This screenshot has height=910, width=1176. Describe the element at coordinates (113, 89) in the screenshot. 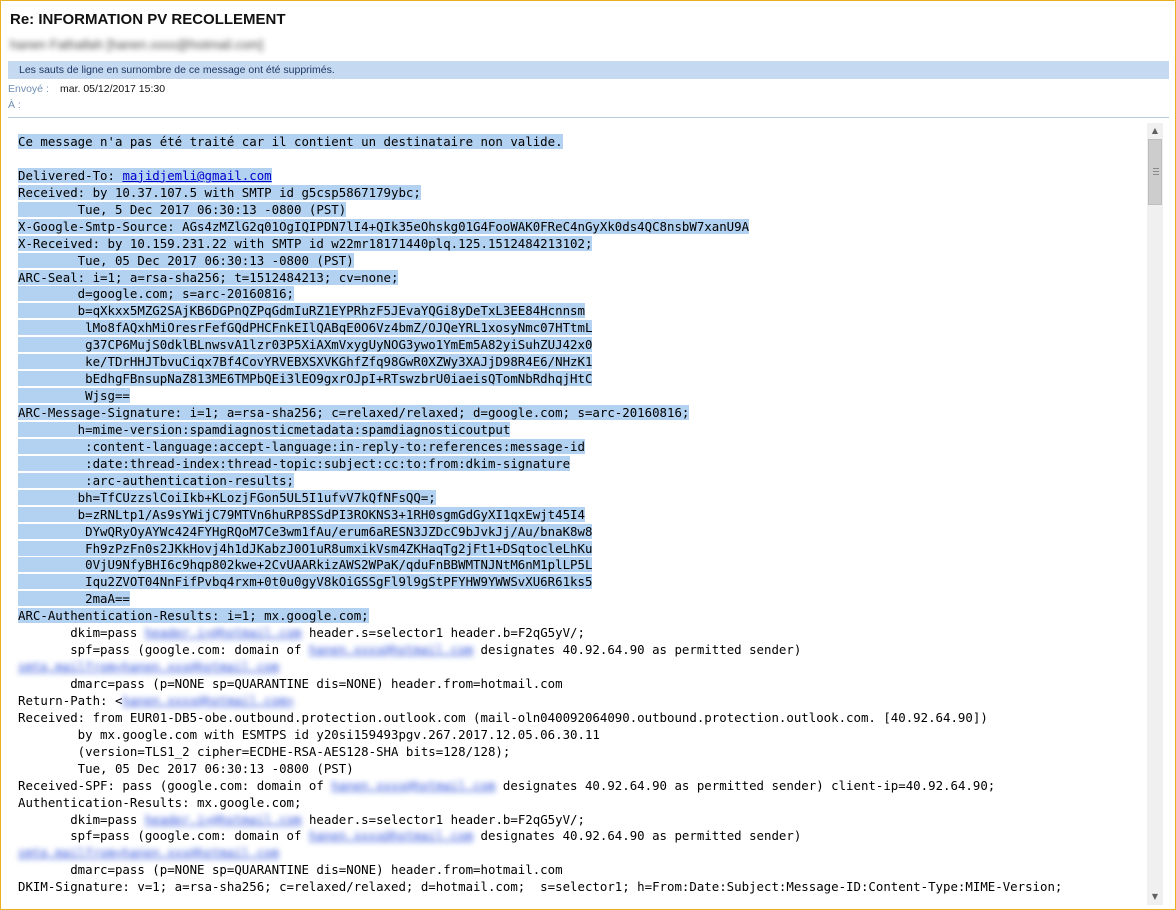

I see `sent-value: mar. 05/12/2017 15:30` at that location.